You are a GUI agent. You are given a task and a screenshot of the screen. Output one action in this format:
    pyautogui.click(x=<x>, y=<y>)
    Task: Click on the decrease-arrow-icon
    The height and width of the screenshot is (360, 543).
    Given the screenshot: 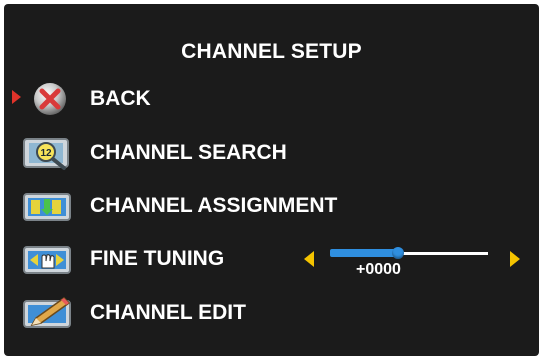 What is the action you would take?
    pyautogui.click(x=309, y=259)
    